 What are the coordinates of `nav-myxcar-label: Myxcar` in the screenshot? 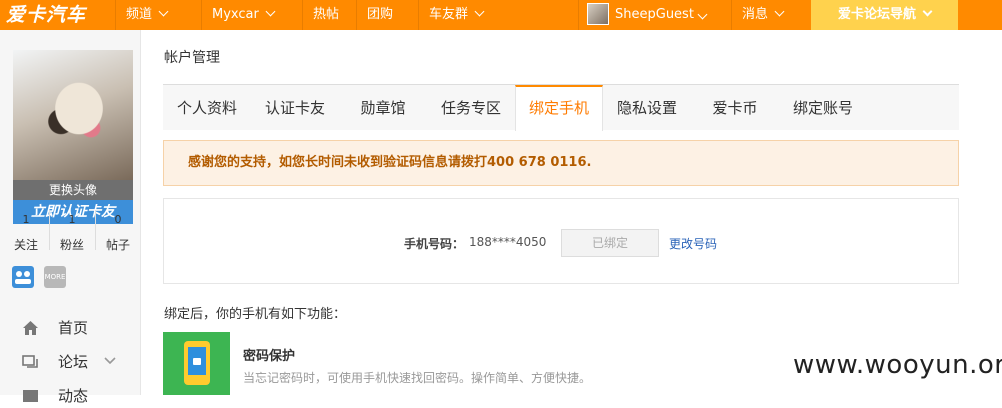 It's located at (235, 14).